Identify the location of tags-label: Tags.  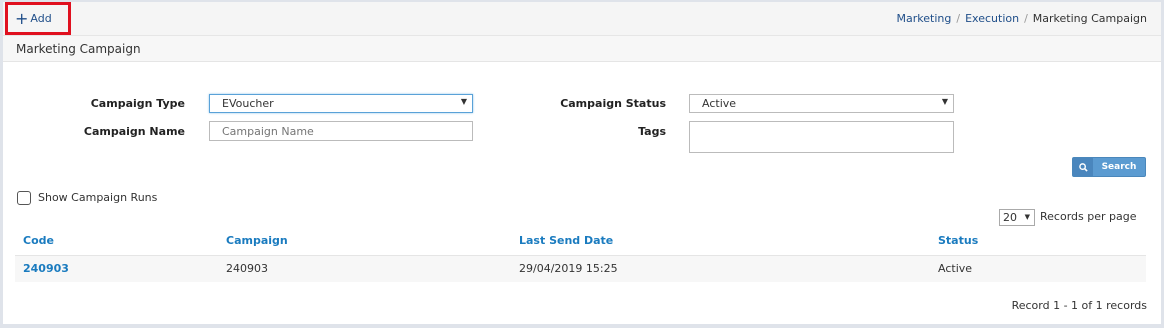
(652, 131).